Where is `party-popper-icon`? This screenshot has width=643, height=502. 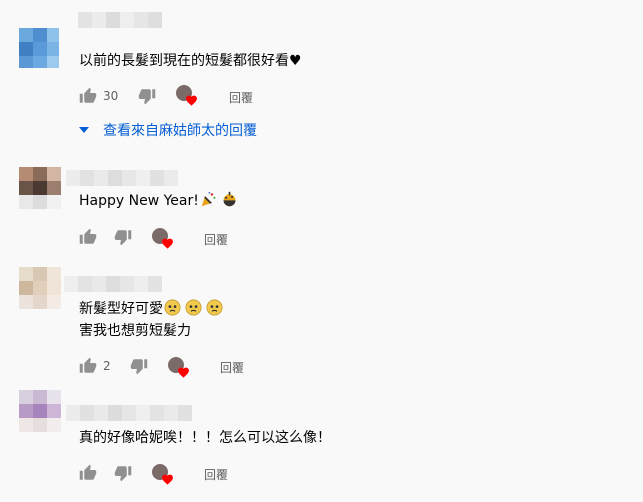
party-popper-icon is located at coordinates (208, 199).